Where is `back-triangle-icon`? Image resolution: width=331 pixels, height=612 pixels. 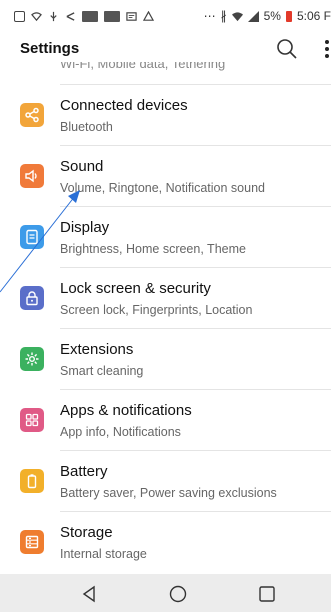
back-triangle-icon is located at coordinates (90, 594).